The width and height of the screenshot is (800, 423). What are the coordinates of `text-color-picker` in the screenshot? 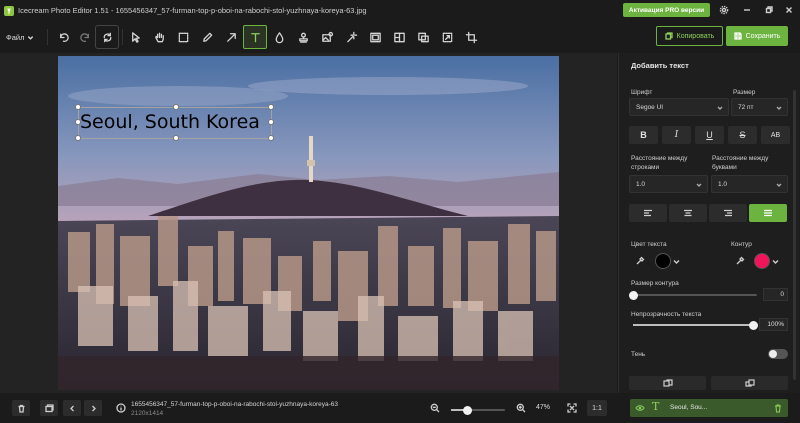 It's located at (672, 261).